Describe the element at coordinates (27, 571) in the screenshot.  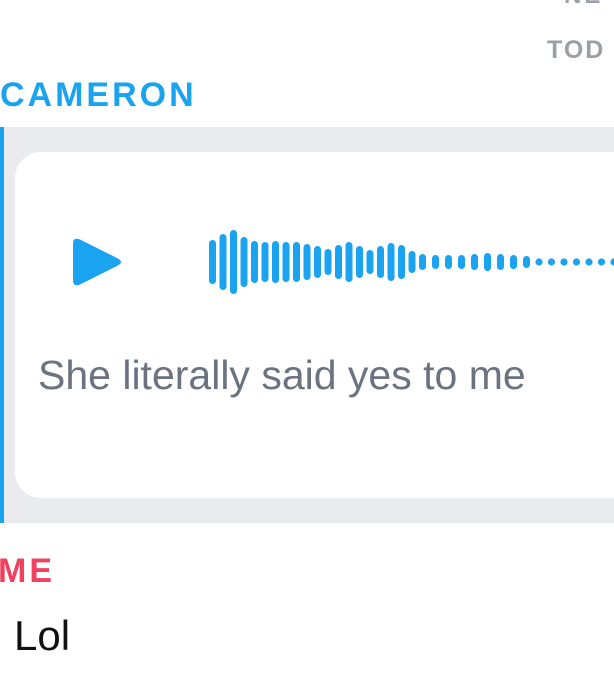
I see `sender-name-me: ME` at that location.